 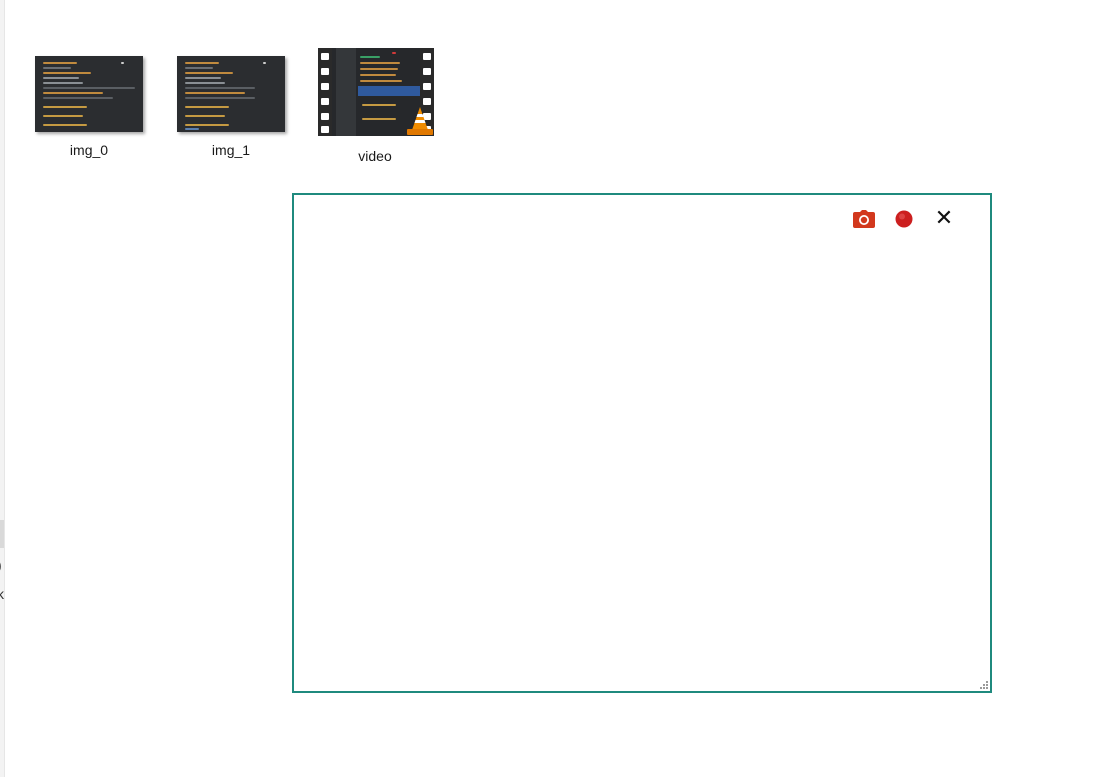 I want to click on left-pane-edge, so click(x=2, y=388).